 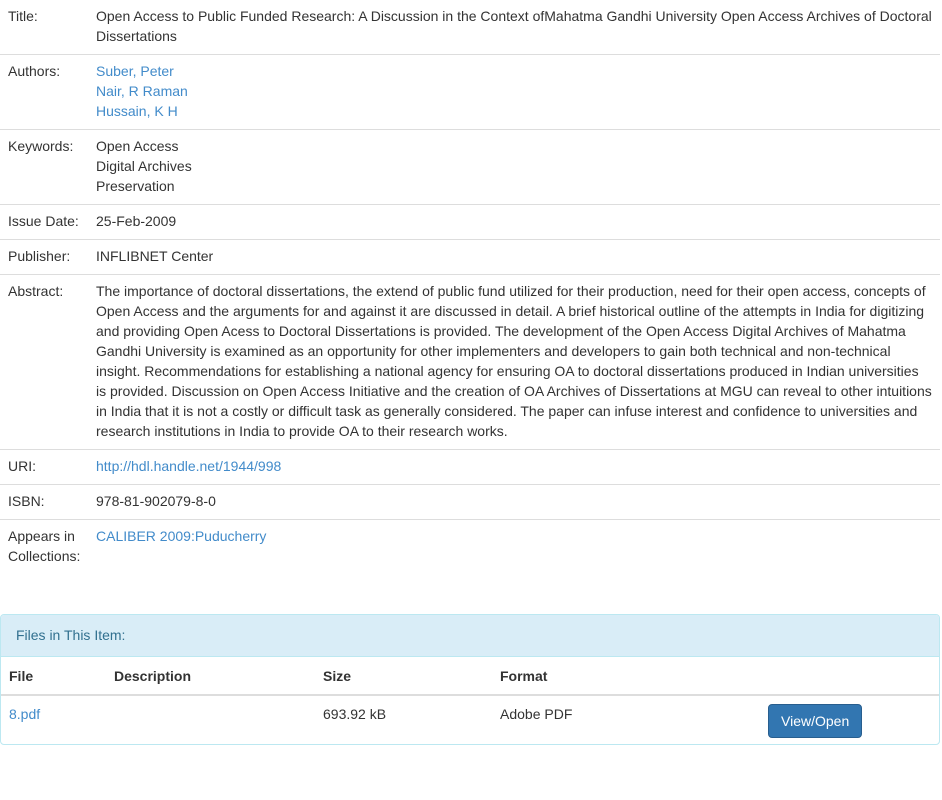 I want to click on files-panel-heading: Files in This Item:, so click(x=470, y=636).